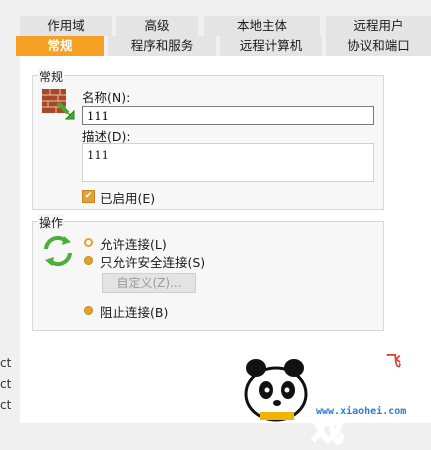 This screenshot has width=431, height=450. What do you see at coordinates (60, 46) in the screenshot?
I see `tab-general: 常规` at bounding box center [60, 46].